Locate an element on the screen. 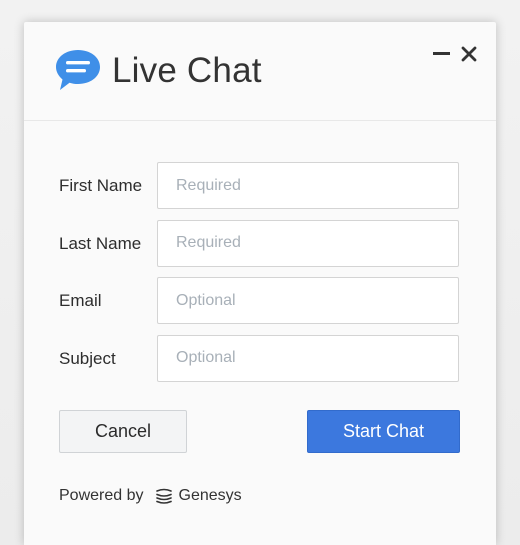  chat-title: Live Chat is located at coordinates (187, 70).